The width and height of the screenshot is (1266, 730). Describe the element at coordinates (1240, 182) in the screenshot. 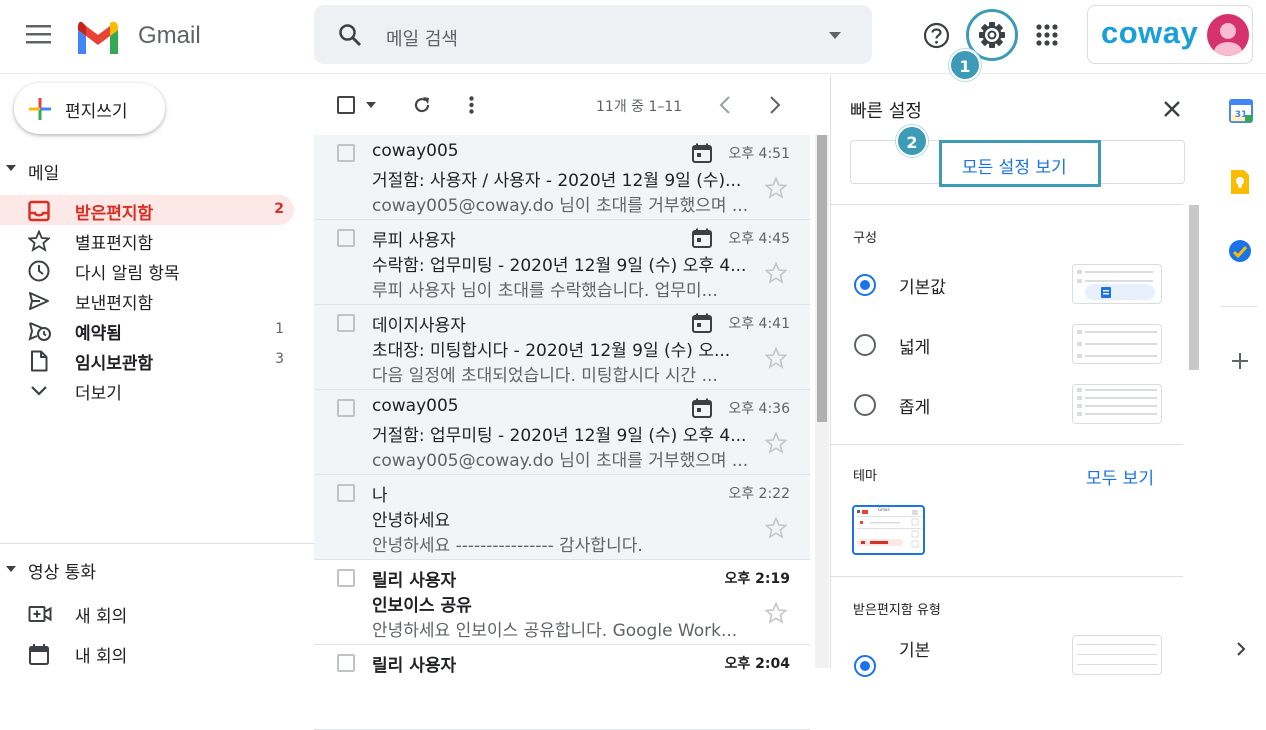

I see `keep-app-icon` at that location.